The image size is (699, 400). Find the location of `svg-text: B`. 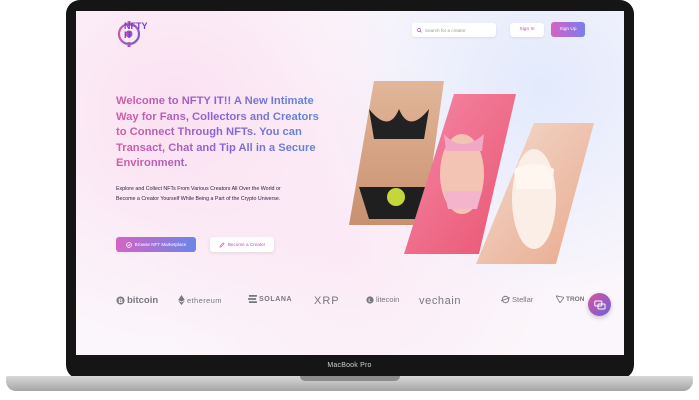

svg-text: B is located at coordinates (120, 301).